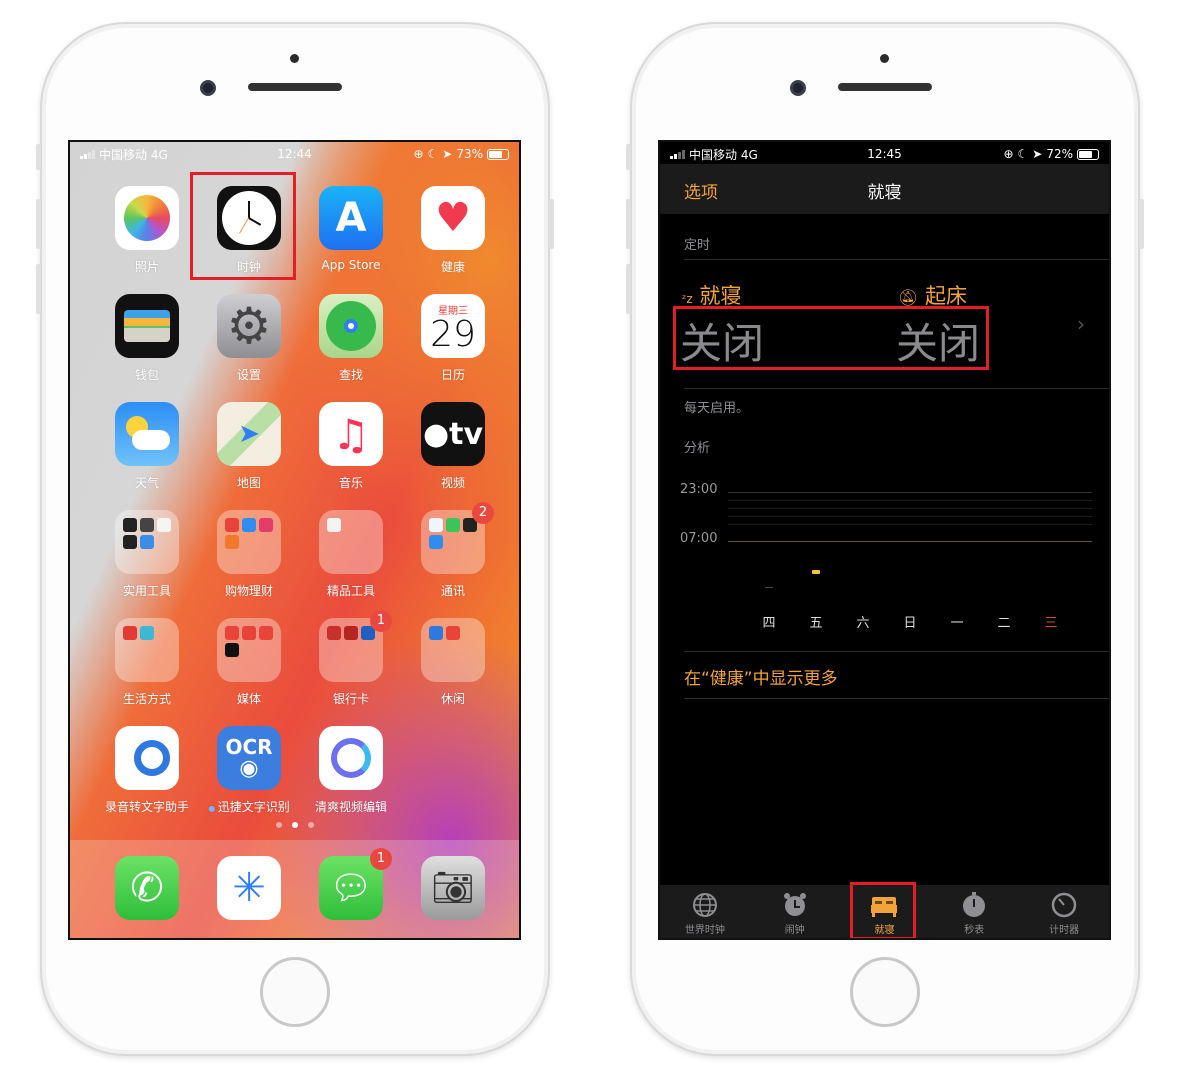 This screenshot has width=1179, height=1080. What do you see at coordinates (147, 662) in the screenshot?
I see `app-17: 生活方式` at bounding box center [147, 662].